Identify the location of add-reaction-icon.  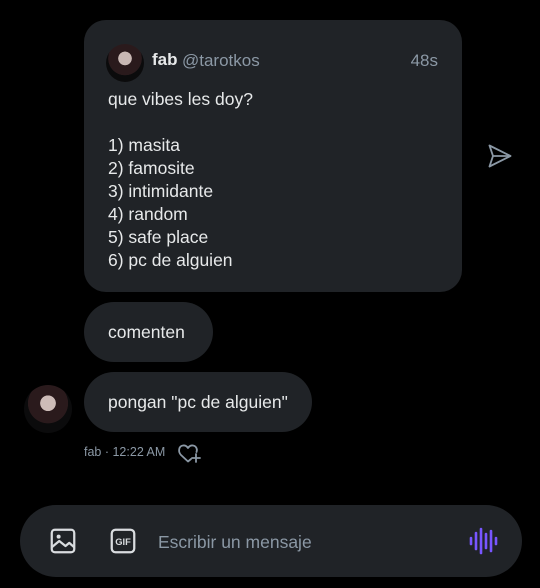
(189, 452).